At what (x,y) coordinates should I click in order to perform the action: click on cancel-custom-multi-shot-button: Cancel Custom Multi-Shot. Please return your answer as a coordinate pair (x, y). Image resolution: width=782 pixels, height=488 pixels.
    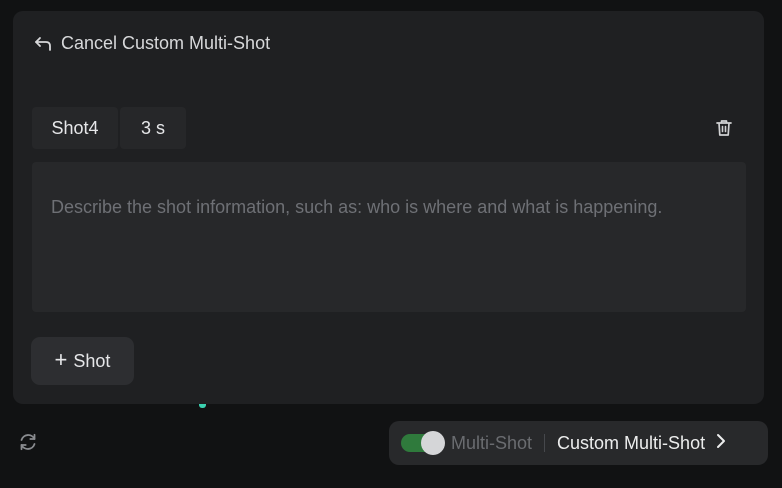
    Looking at the image, I should click on (151, 43).